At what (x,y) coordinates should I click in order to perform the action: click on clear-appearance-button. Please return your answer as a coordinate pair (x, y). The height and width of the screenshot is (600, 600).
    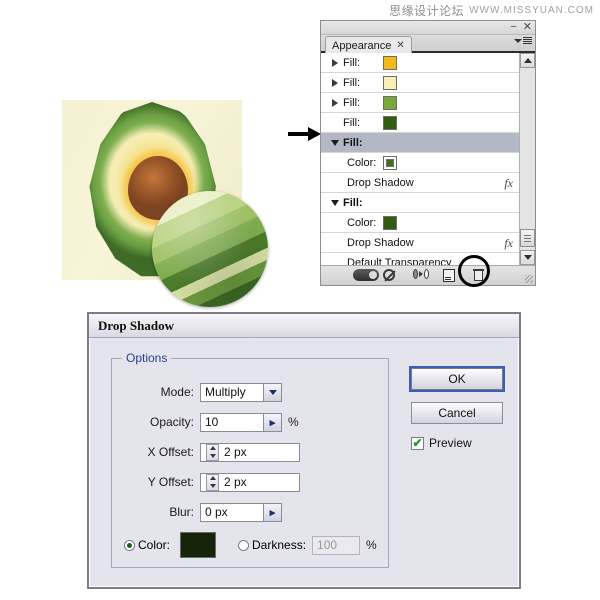
    Looking at the image, I should click on (391, 275).